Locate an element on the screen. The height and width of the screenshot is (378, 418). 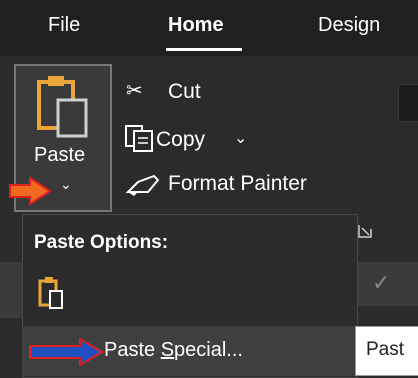
cut-button: Cut is located at coordinates (184, 92).